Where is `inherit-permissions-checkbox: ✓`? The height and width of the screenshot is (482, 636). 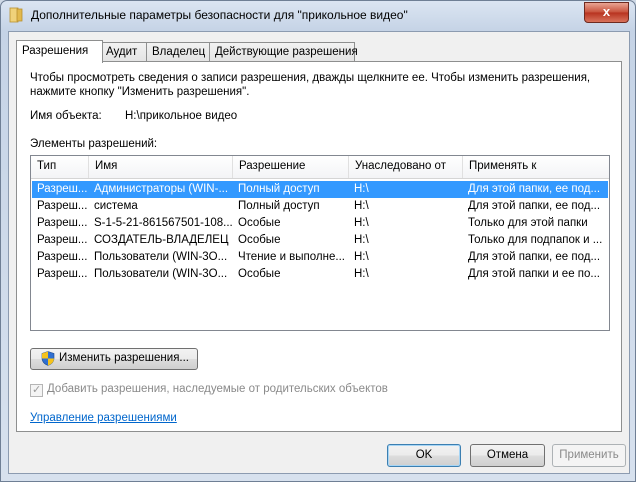
inherit-permissions-checkbox: ✓ is located at coordinates (36, 390).